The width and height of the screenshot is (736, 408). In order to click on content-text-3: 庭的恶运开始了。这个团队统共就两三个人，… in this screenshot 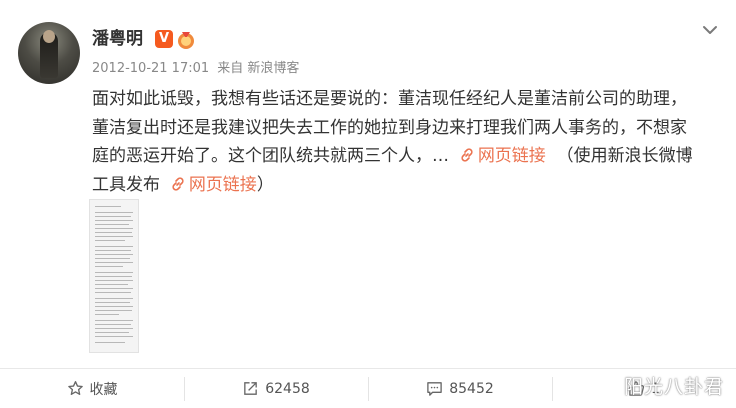, I will do `click(270, 156)`.